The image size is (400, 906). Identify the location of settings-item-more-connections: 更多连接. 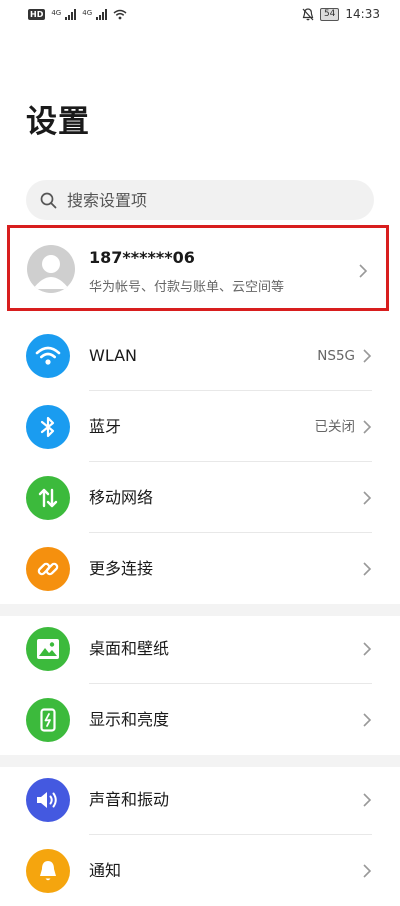
(200, 568).